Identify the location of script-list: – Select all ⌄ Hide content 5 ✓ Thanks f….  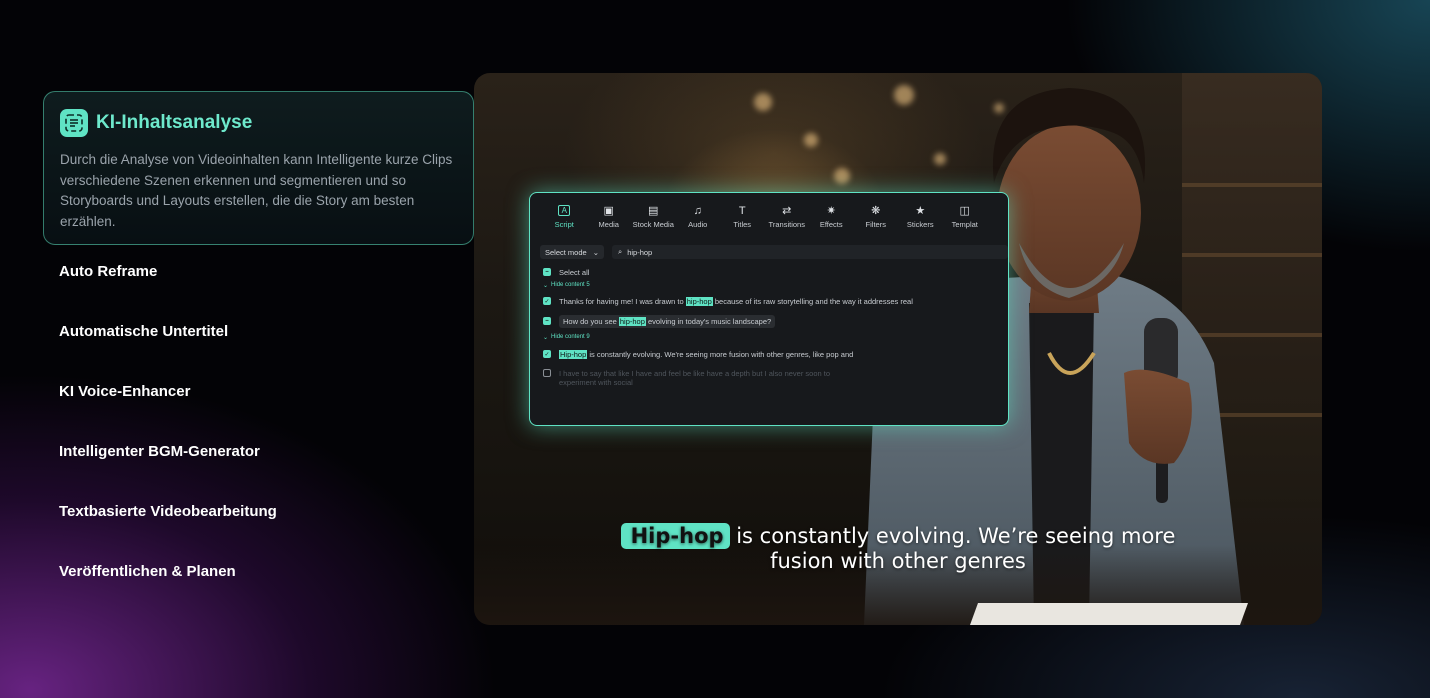
(769, 323).